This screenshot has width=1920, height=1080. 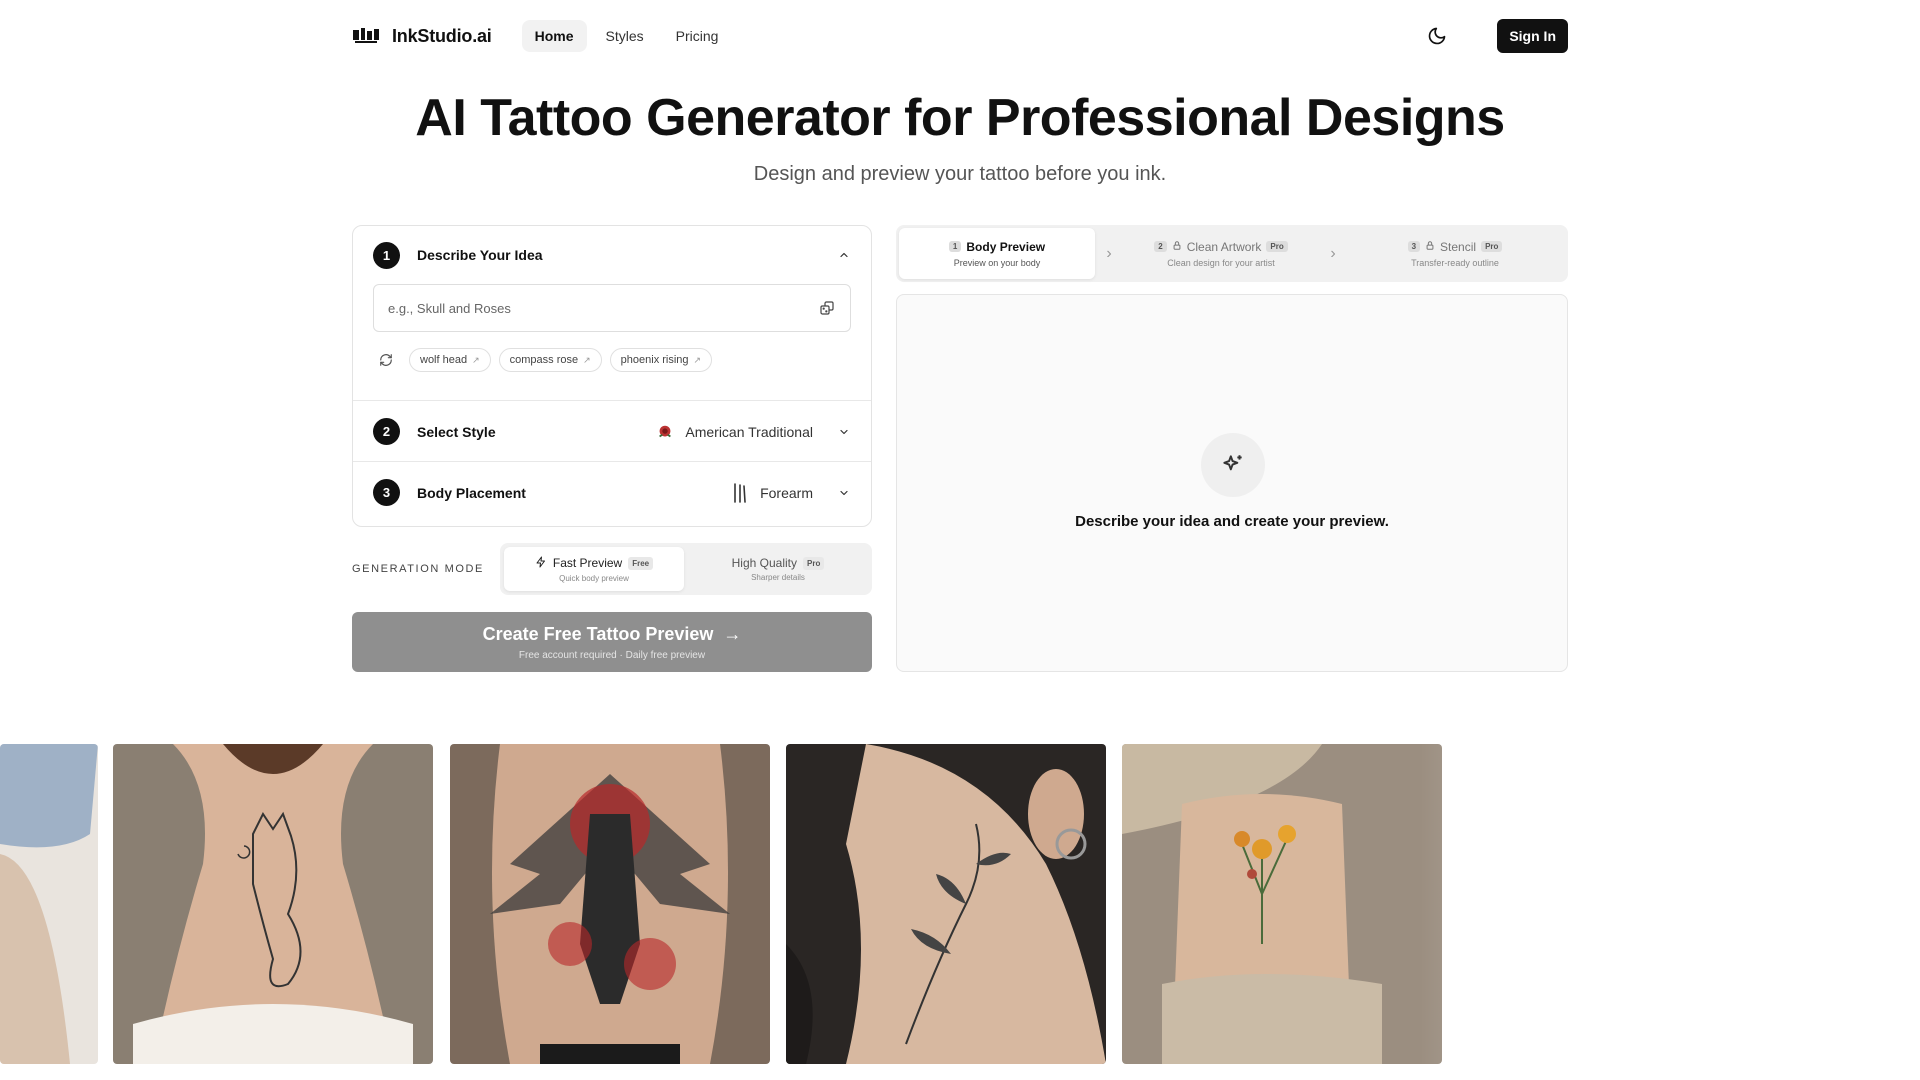 I want to click on tab-label: Stencil, so click(x=1458, y=246).